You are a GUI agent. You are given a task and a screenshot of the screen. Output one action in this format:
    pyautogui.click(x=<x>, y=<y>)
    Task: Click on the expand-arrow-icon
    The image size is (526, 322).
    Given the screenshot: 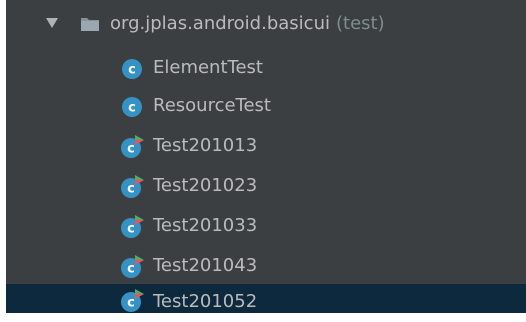 What is the action you would take?
    pyautogui.click(x=52, y=23)
    